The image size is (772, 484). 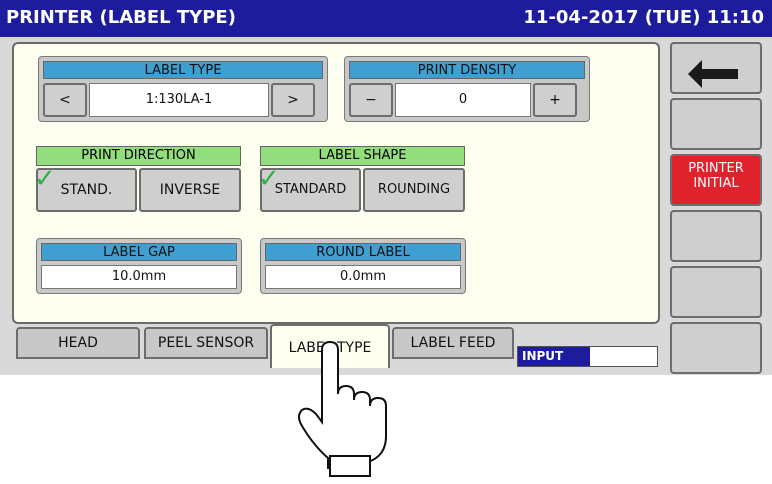 I want to click on round-label-group: ROUND LABEL 0.0mm, so click(x=363, y=266).